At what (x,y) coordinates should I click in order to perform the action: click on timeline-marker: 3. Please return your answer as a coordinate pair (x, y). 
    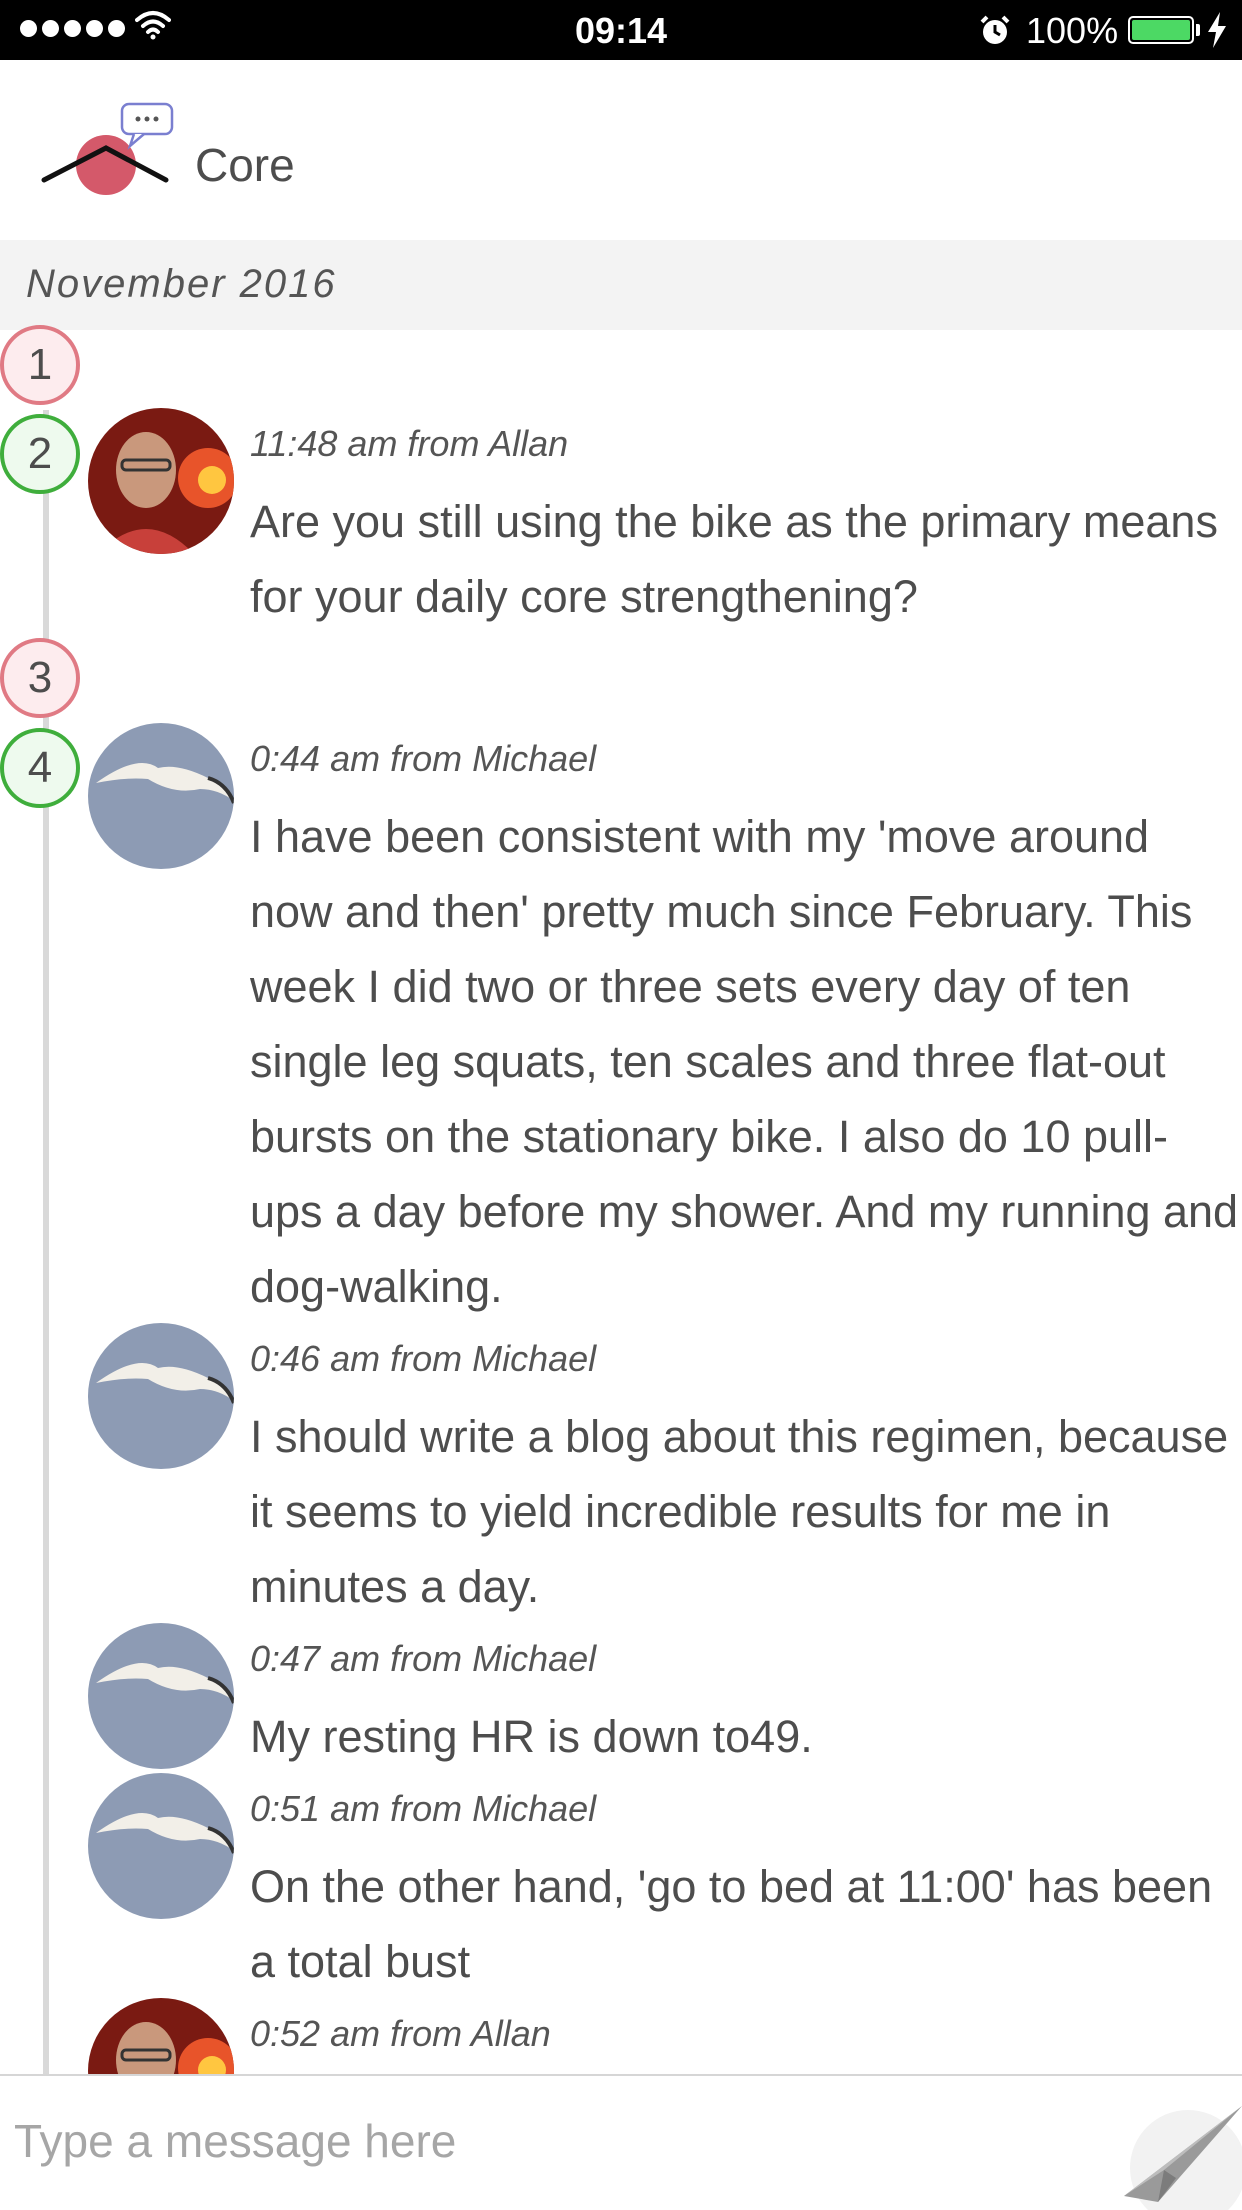
    Looking at the image, I should click on (40, 678).